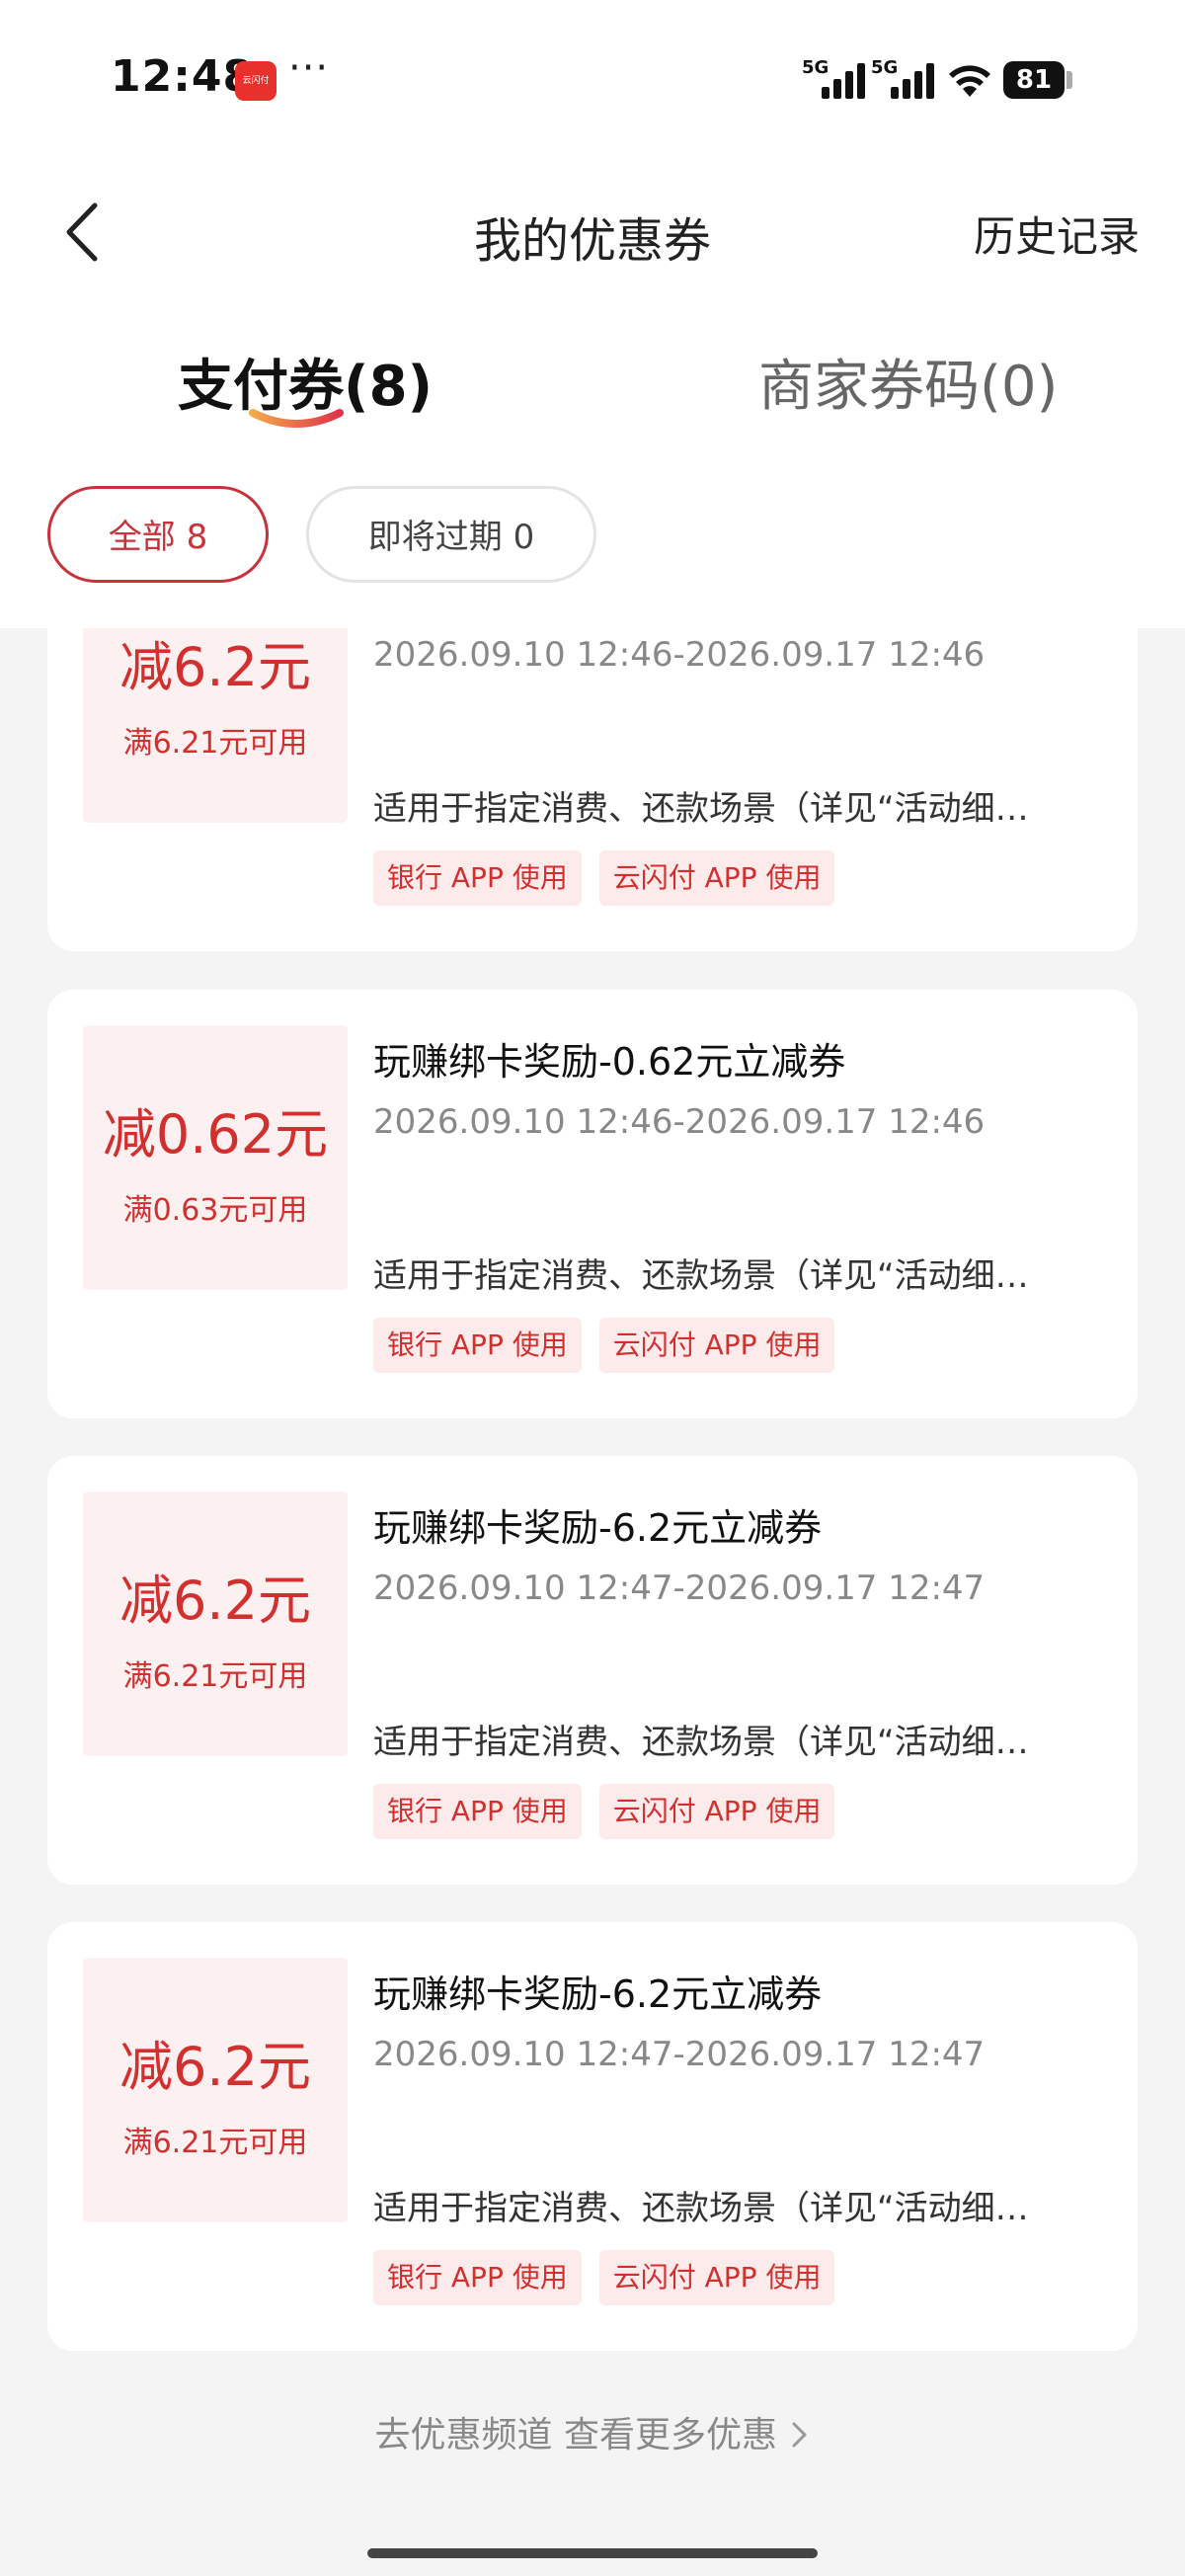 This screenshot has width=1185, height=2576. What do you see at coordinates (592, 380) in the screenshot?
I see `coupon-tabs: 支付券(8) 商家券码(0)` at bounding box center [592, 380].